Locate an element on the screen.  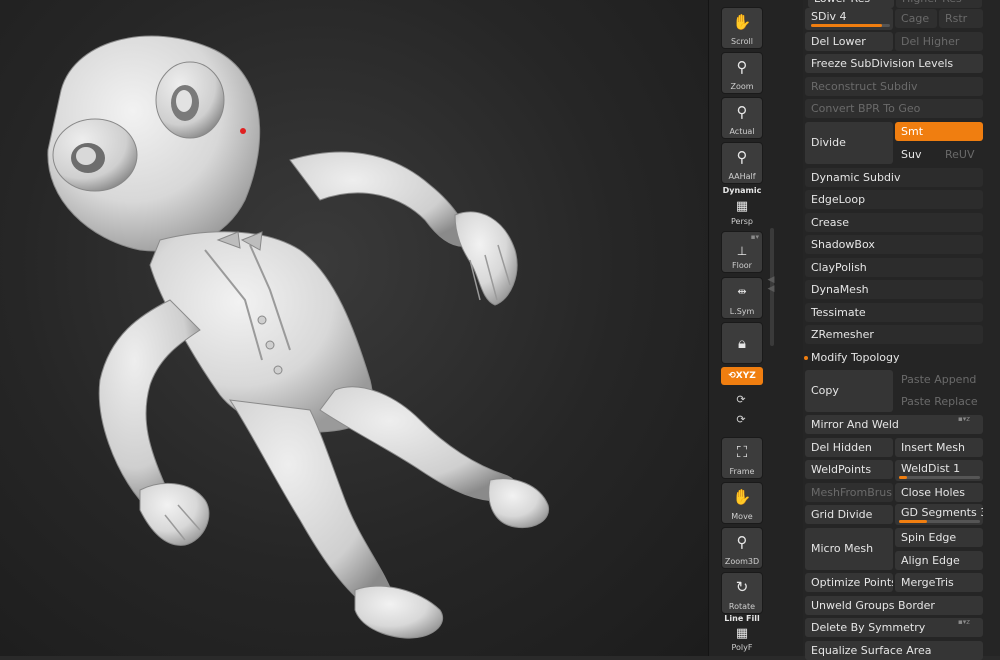
copy-button: Copy is located at coordinates (849, 391).